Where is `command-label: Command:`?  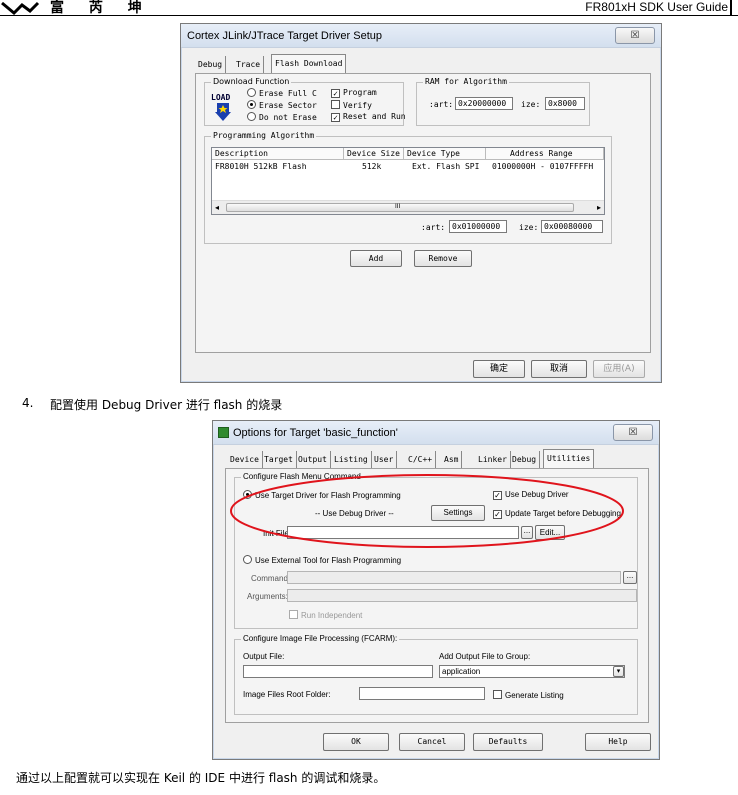 command-label: Command: is located at coordinates (271, 578).